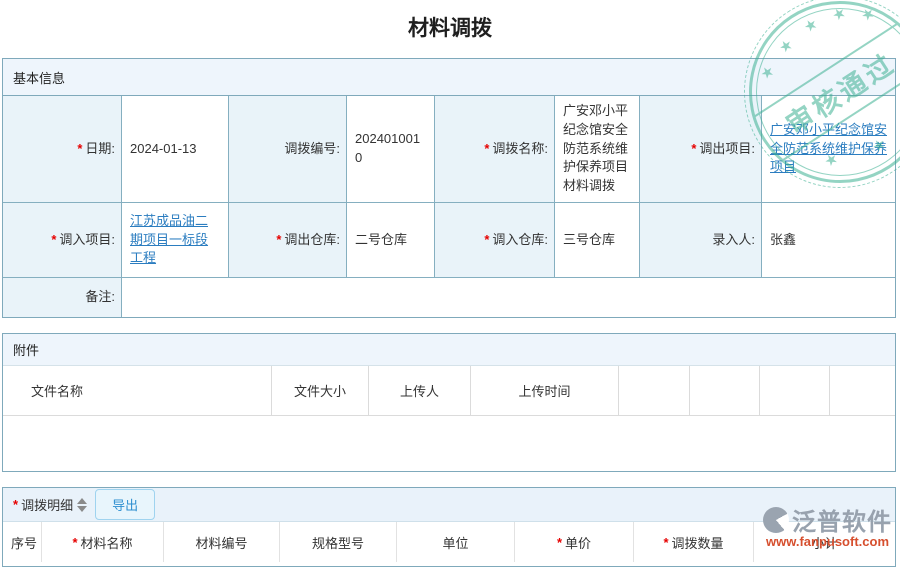  What do you see at coordinates (62, 149) in the screenshot?
I see `date-label-cell: * 日期:` at bounding box center [62, 149].